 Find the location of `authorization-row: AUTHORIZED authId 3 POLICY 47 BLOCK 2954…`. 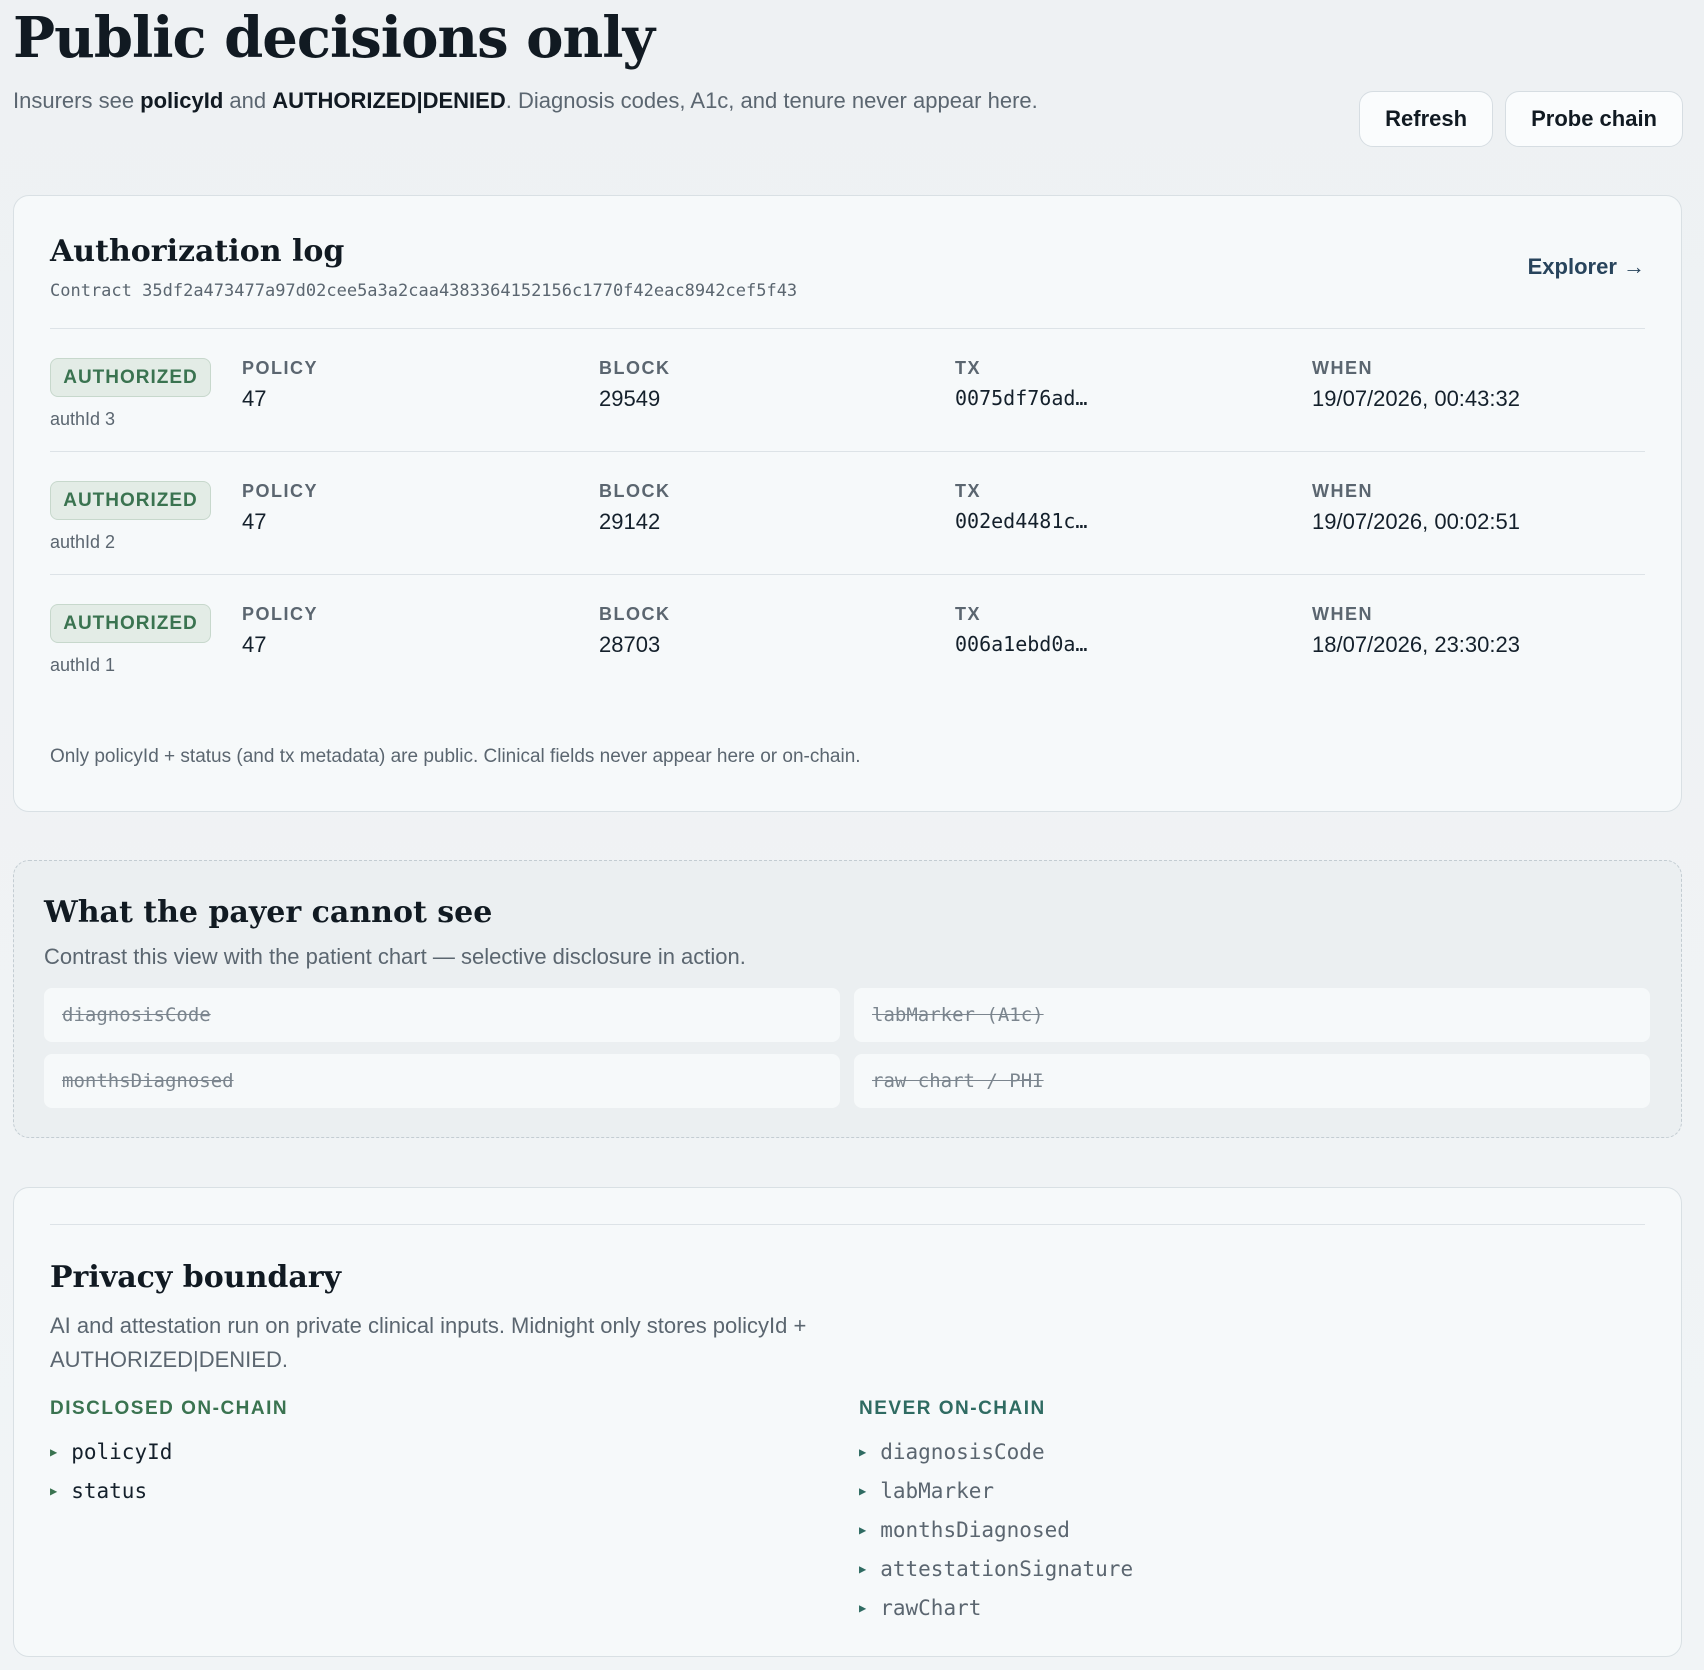

authorization-row: AUTHORIZED authId 3 POLICY 47 BLOCK 2954… is located at coordinates (847, 390).